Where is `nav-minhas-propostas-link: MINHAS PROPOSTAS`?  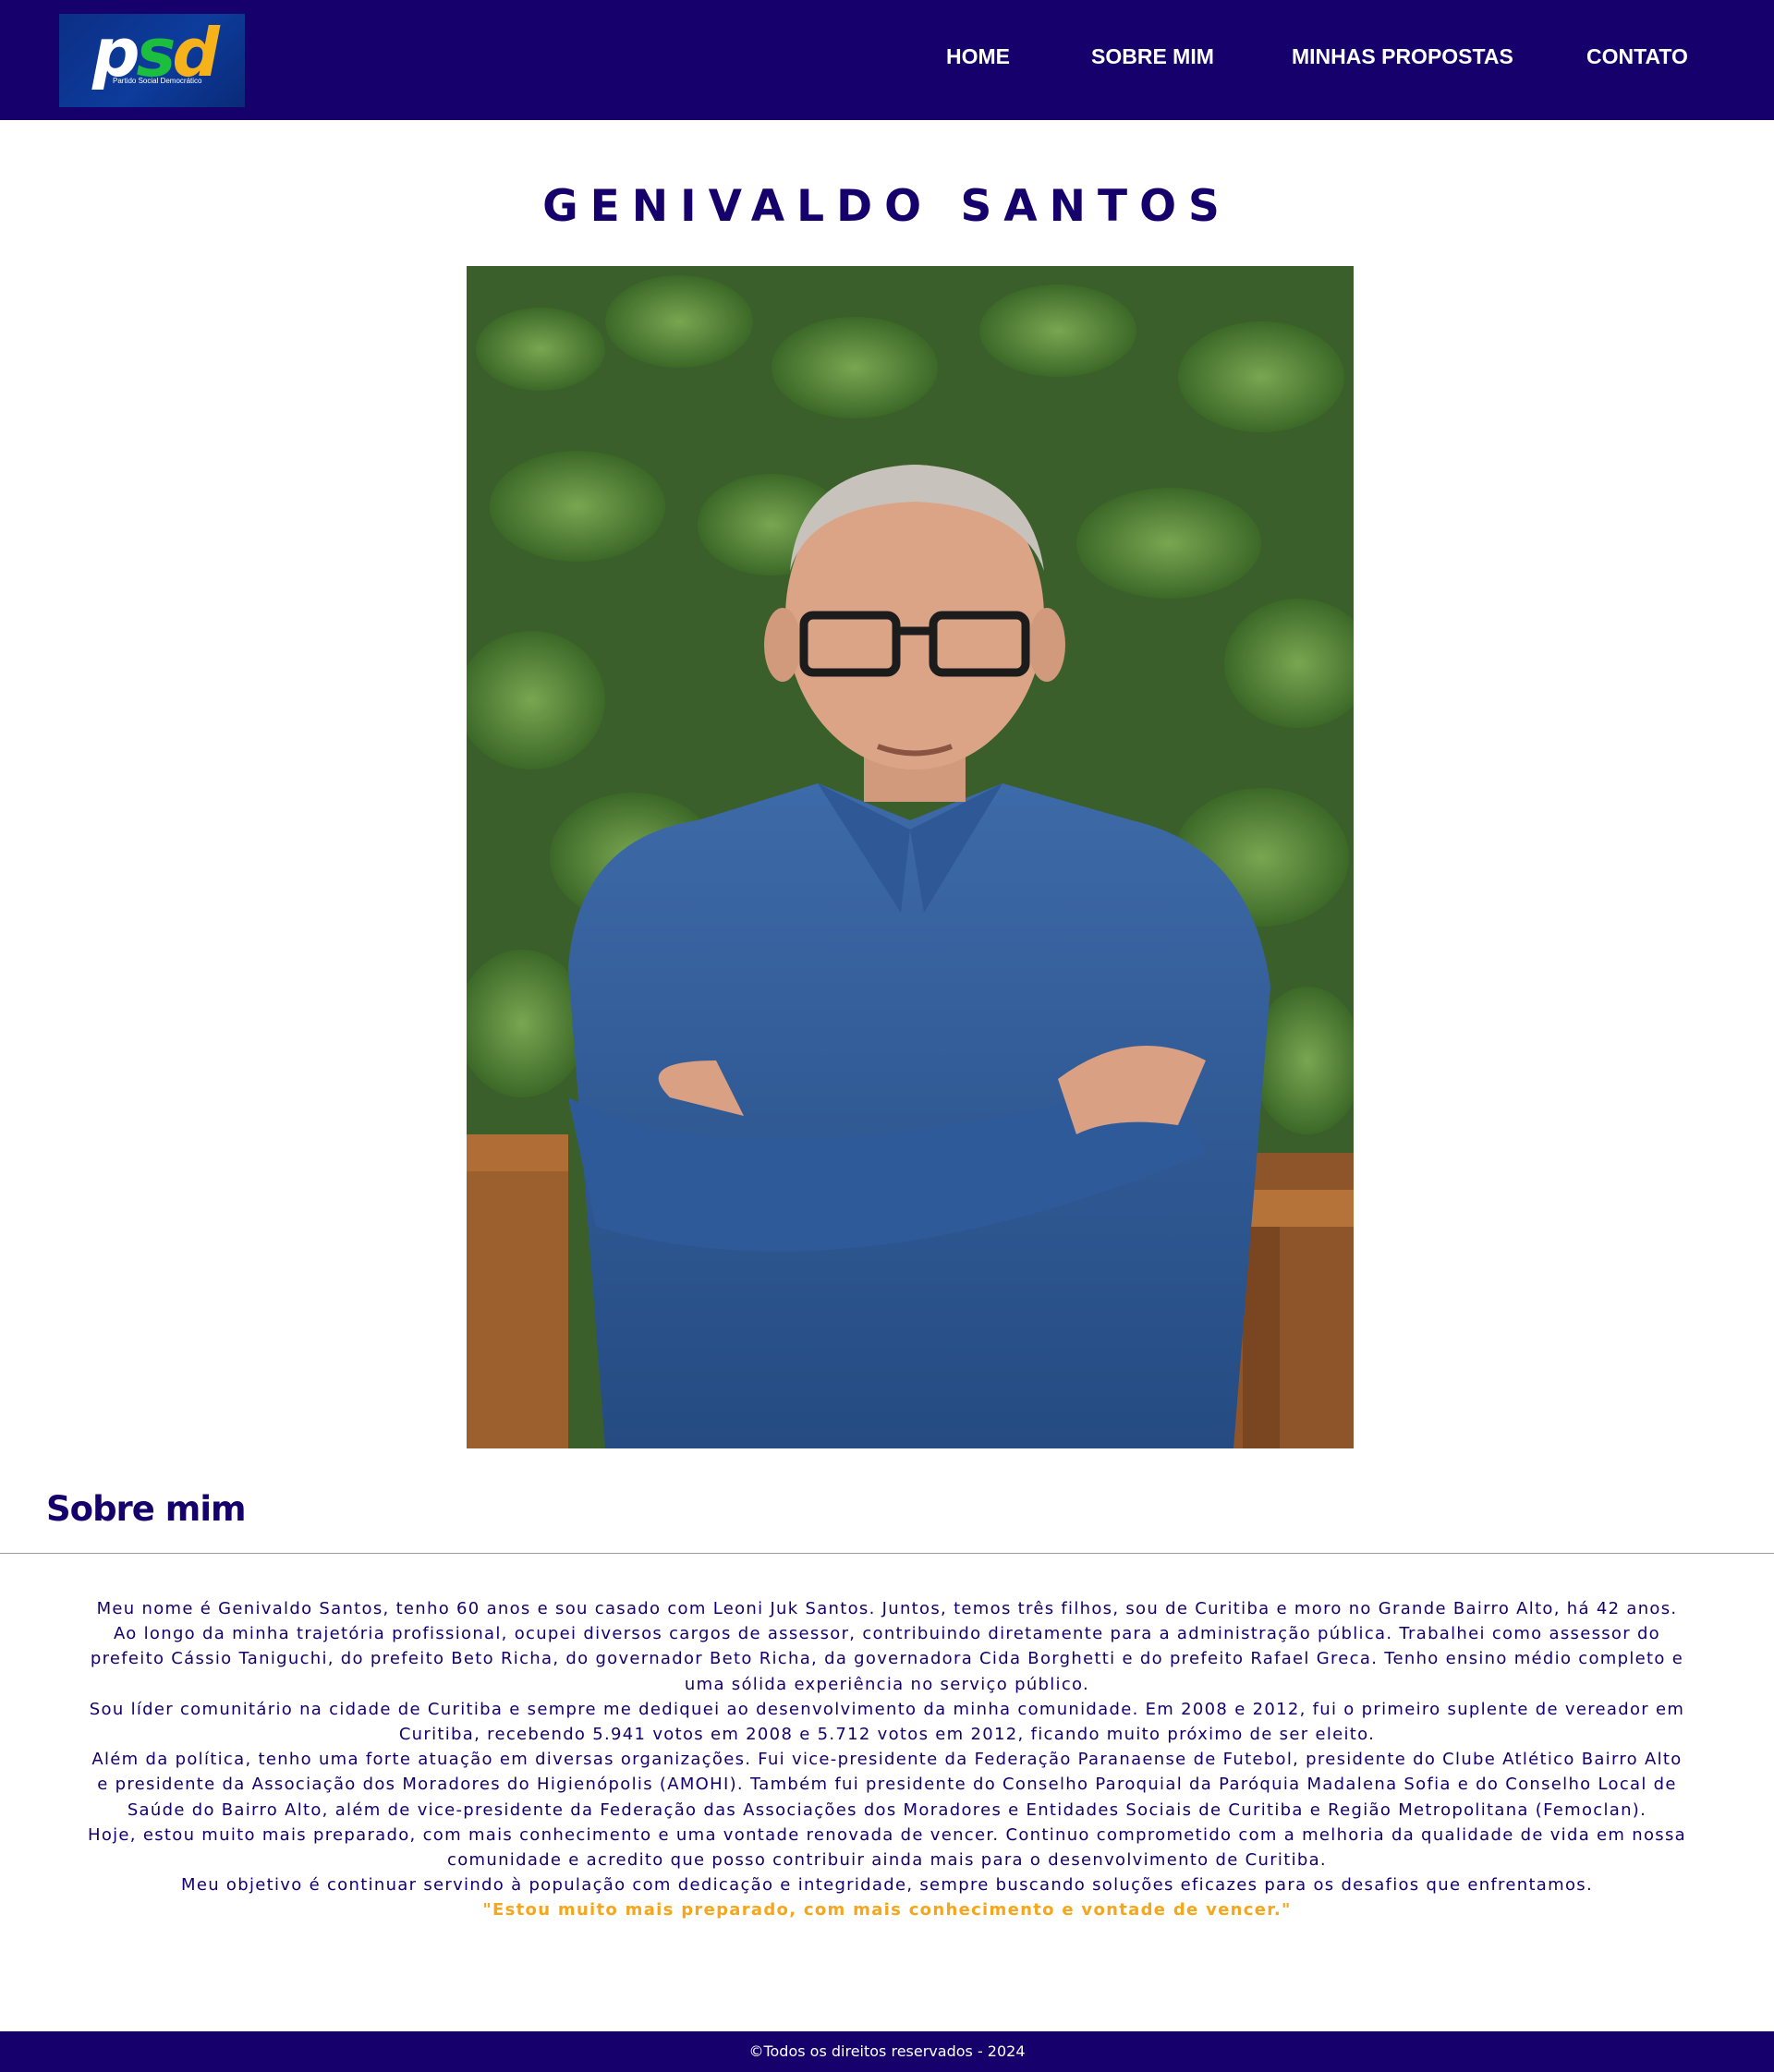
nav-minhas-propostas-link: MINHAS PROPOSTAS is located at coordinates (1402, 56).